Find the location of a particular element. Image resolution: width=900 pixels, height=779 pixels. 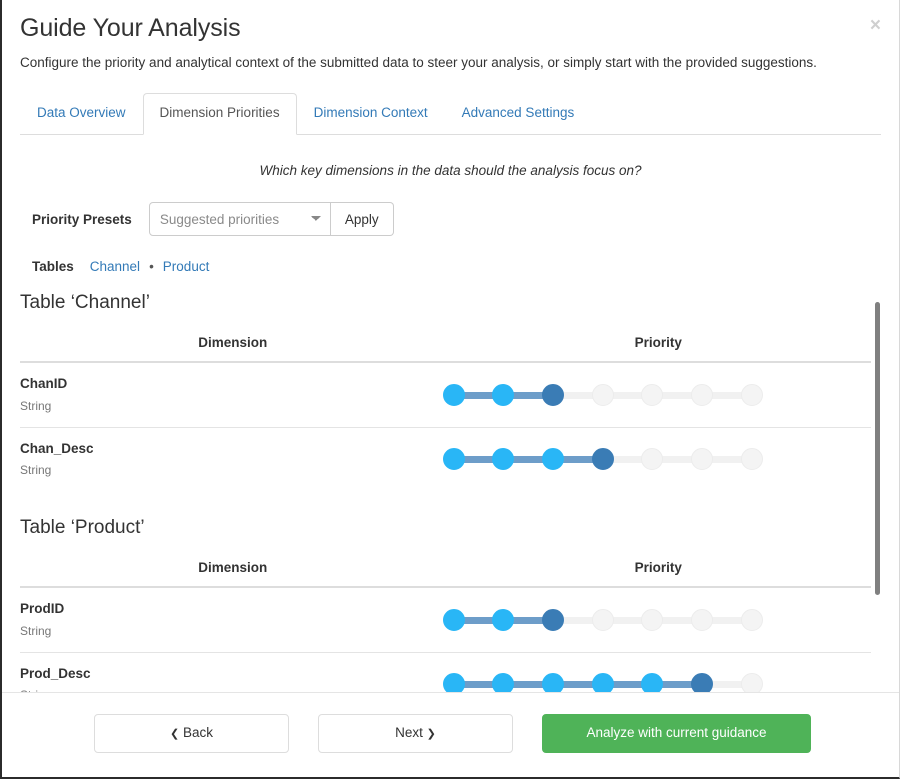

tab-label: Advanced Settings is located at coordinates (518, 113).